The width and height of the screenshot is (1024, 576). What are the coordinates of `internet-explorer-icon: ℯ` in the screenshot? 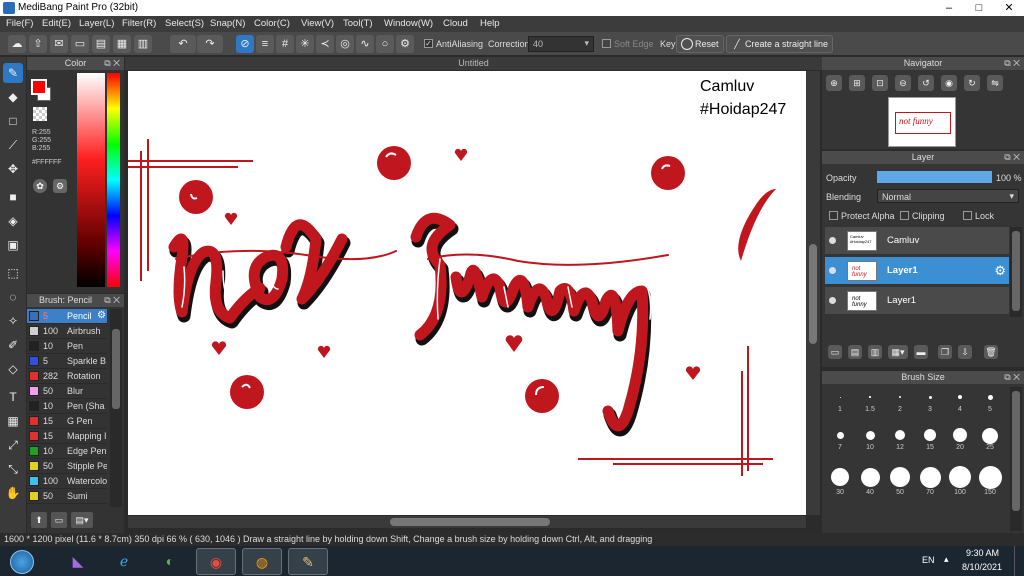 It's located at (124, 561).